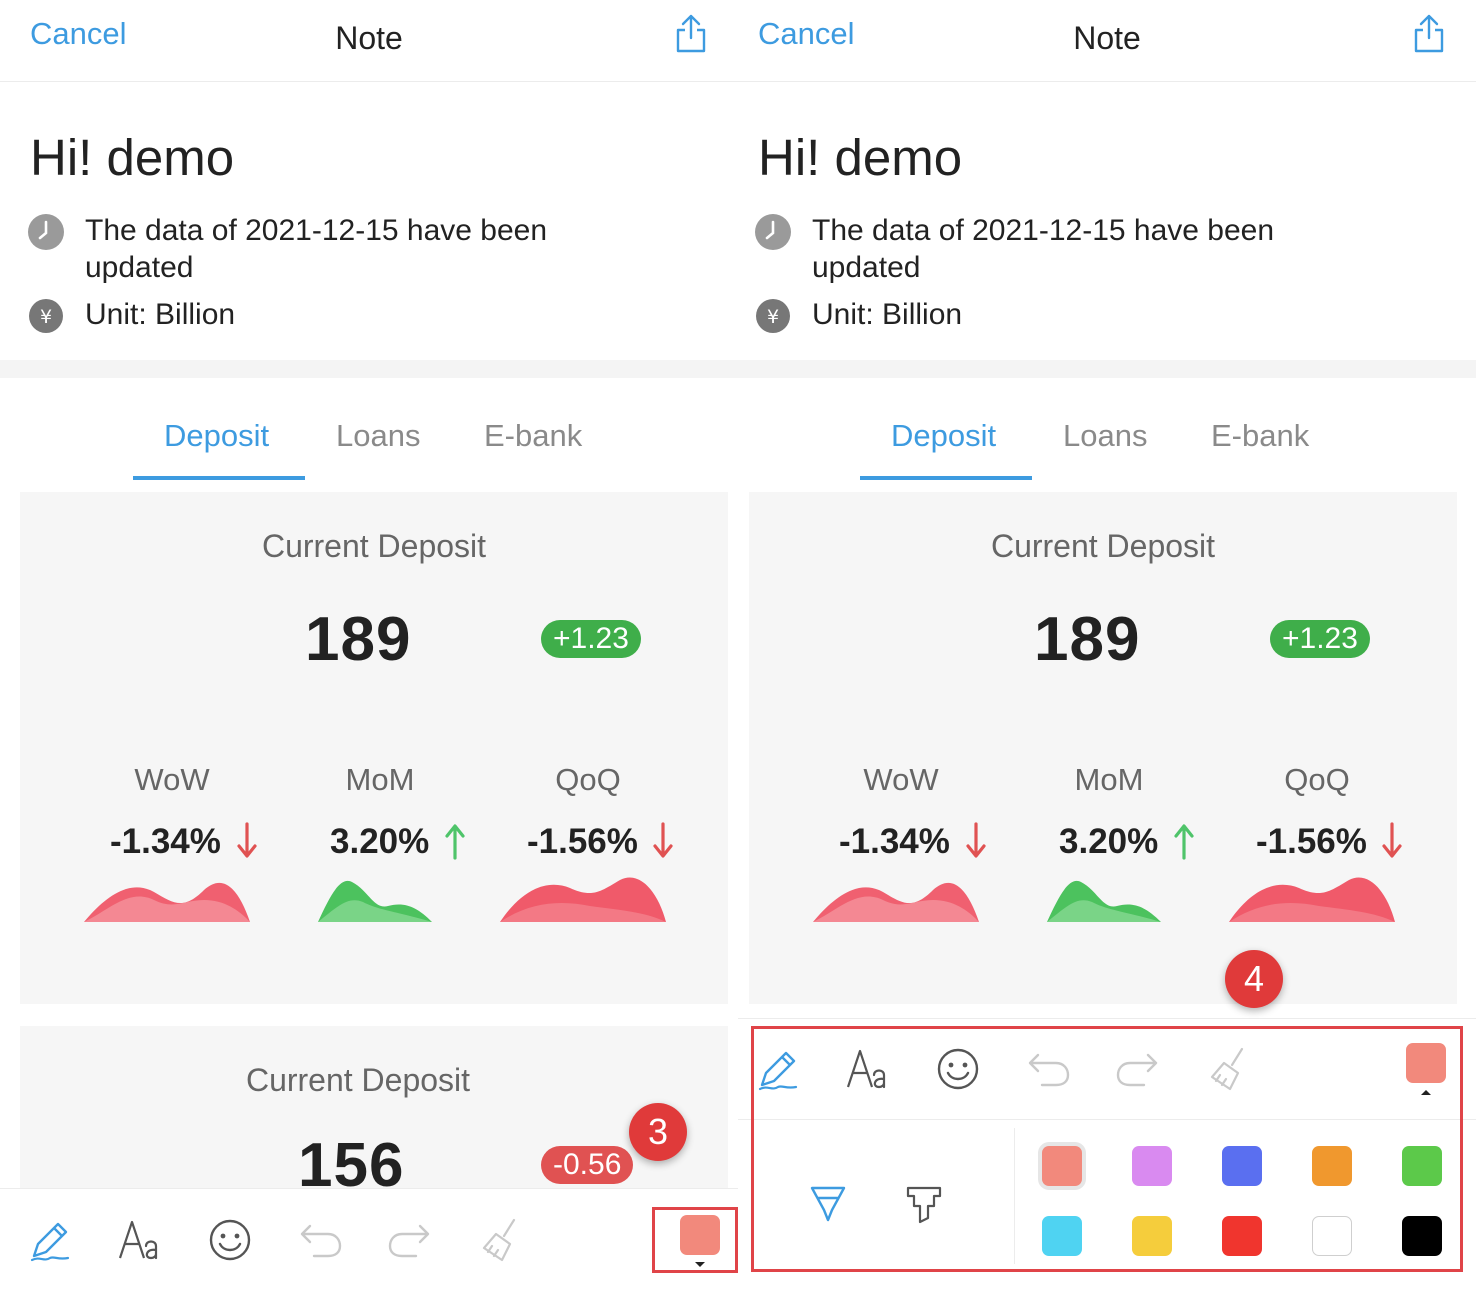 The width and height of the screenshot is (1476, 1289). What do you see at coordinates (587, 1165) in the screenshot?
I see `change-badge: -0.56` at bounding box center [587, 1165].